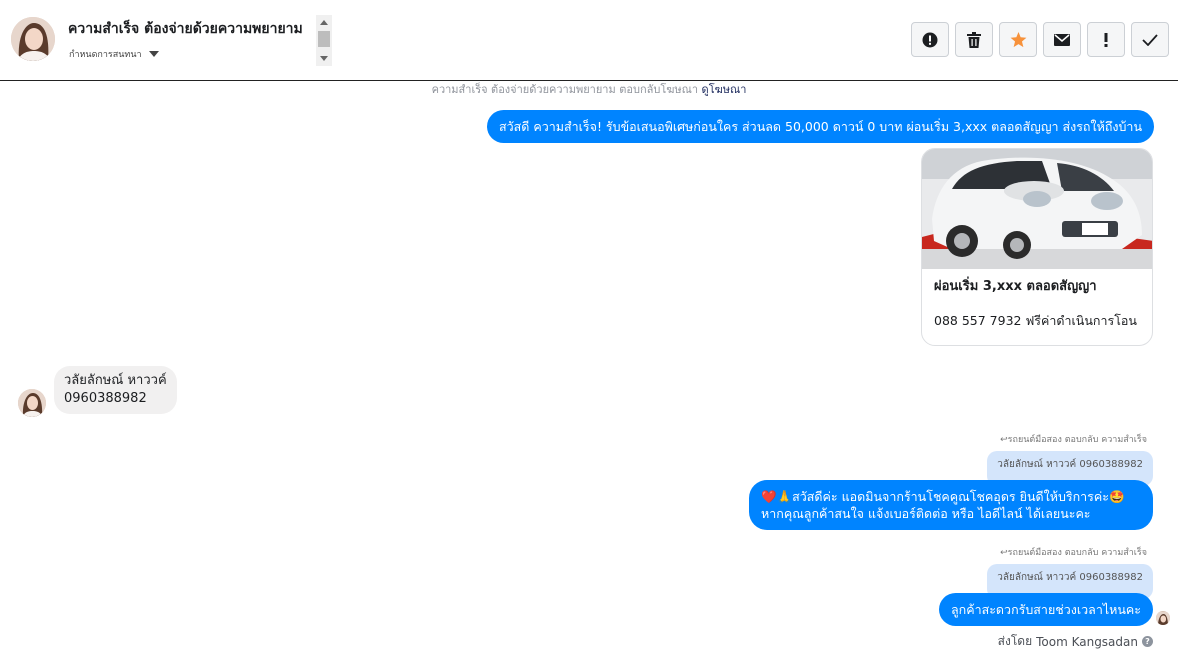  I want to click on card-subtitle: 088 557 7932 ฟรีค่าดำเนินการโอน, so click(1035, 320).